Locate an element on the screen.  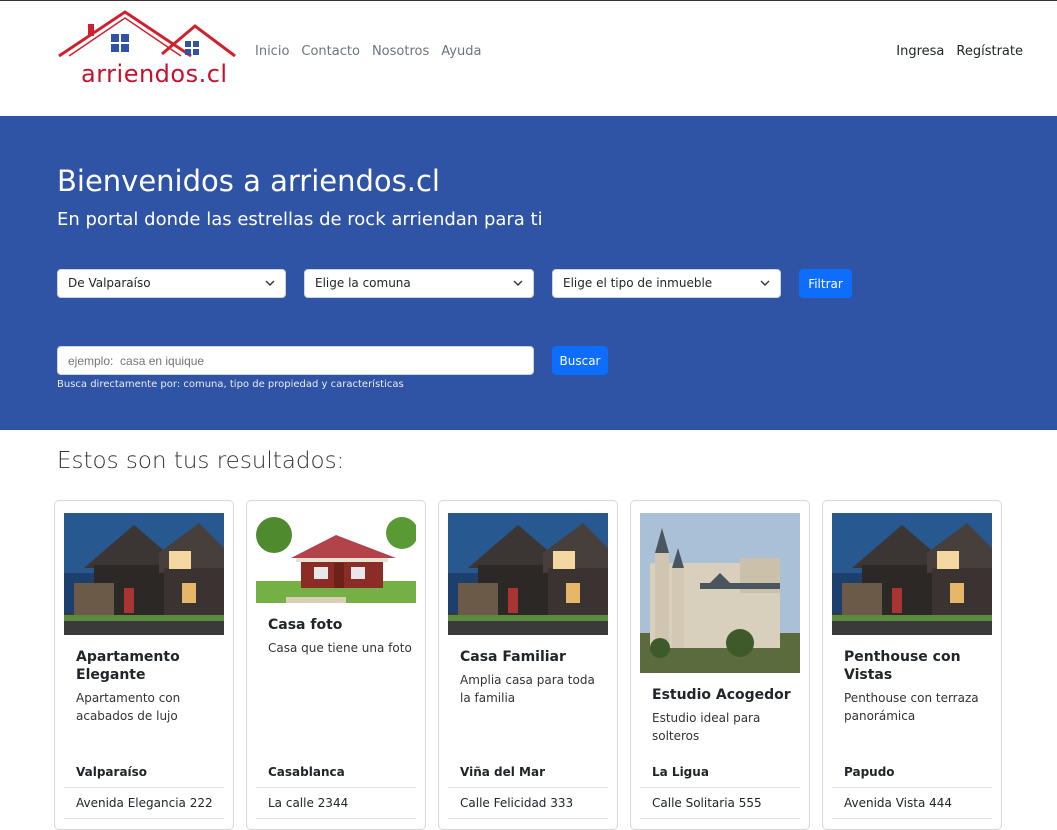
comuna-select: Elige la comuna is located at coordinates (419, 283).